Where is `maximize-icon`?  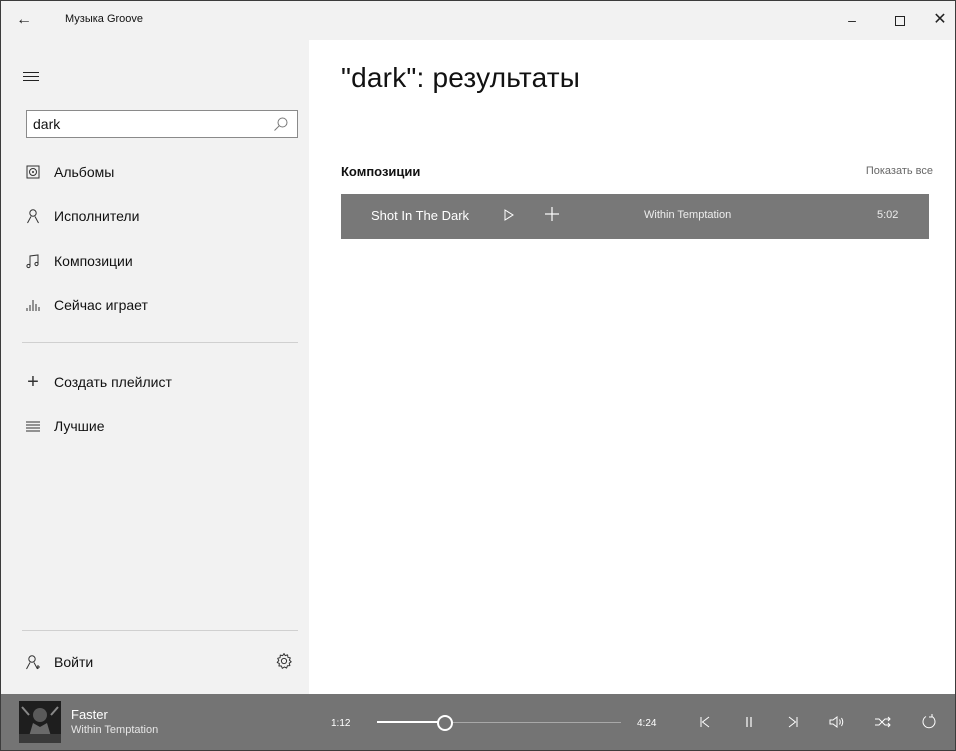 maximize-icon is located at coordinates (900, 21).